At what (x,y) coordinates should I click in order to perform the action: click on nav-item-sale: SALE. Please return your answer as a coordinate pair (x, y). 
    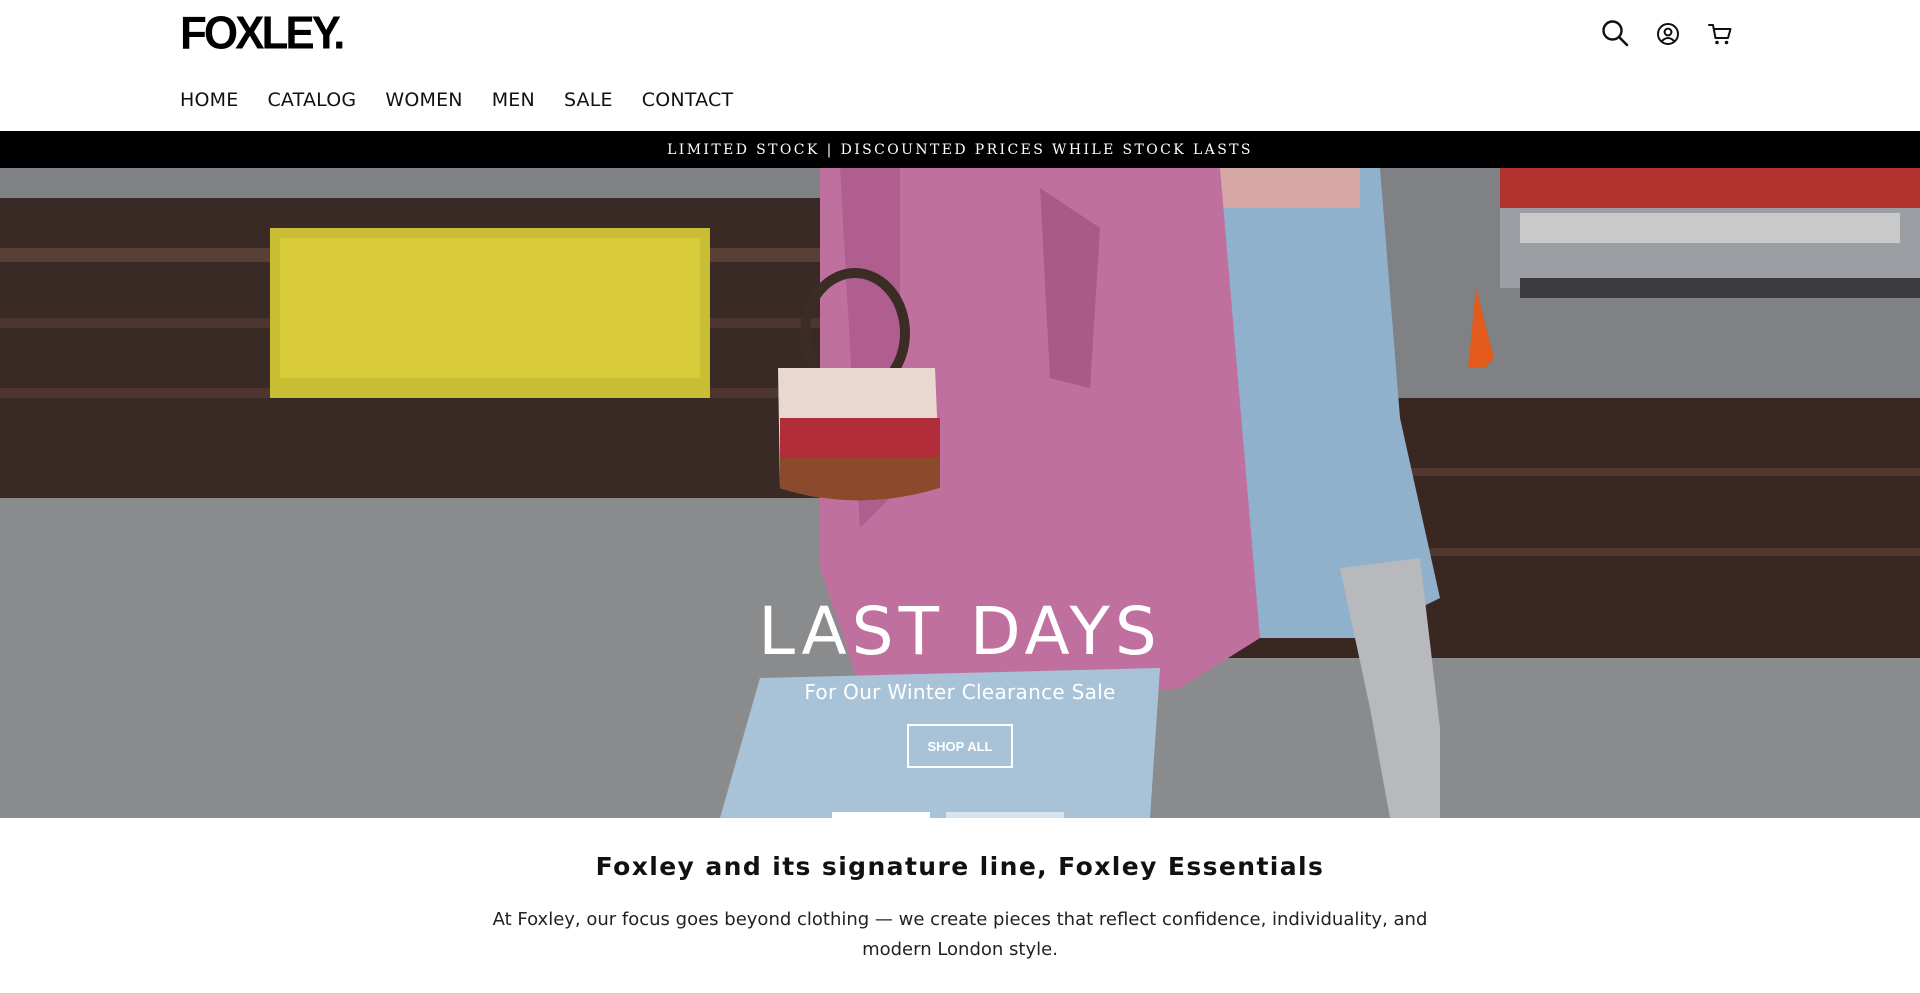
    Looking at the image, I should click on (588, 100).